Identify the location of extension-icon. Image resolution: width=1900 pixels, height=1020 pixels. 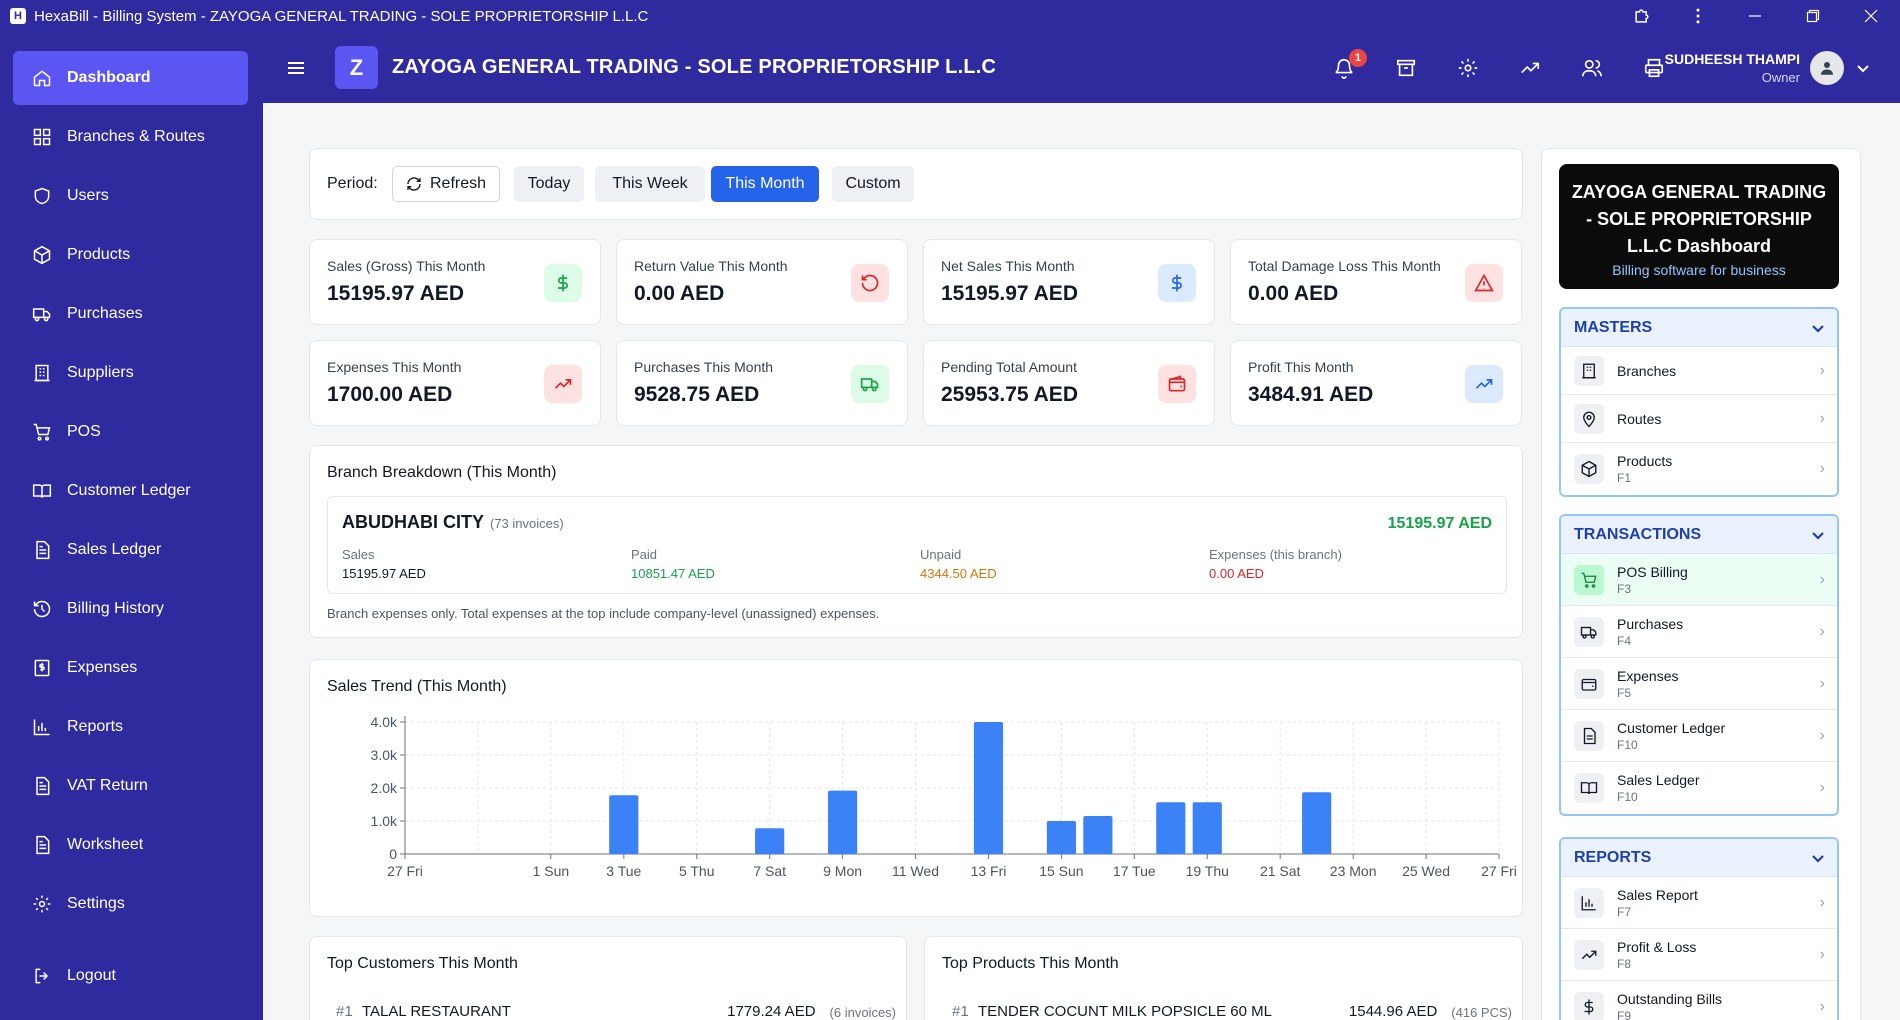
(1642, 16).